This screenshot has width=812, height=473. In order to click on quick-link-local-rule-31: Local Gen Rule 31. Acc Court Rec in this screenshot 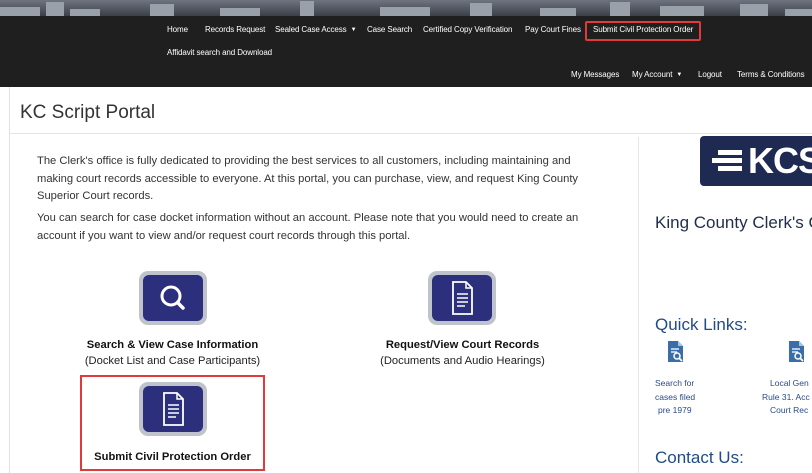, I will do `click(787, 397)`.